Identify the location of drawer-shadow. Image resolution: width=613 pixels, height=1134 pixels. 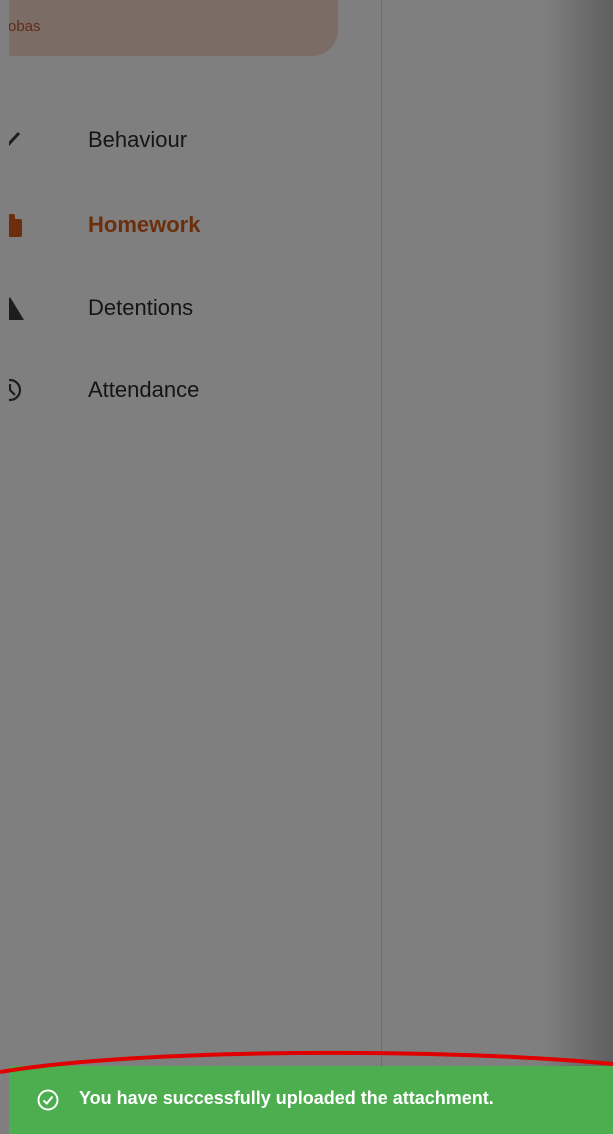
(578, 533).